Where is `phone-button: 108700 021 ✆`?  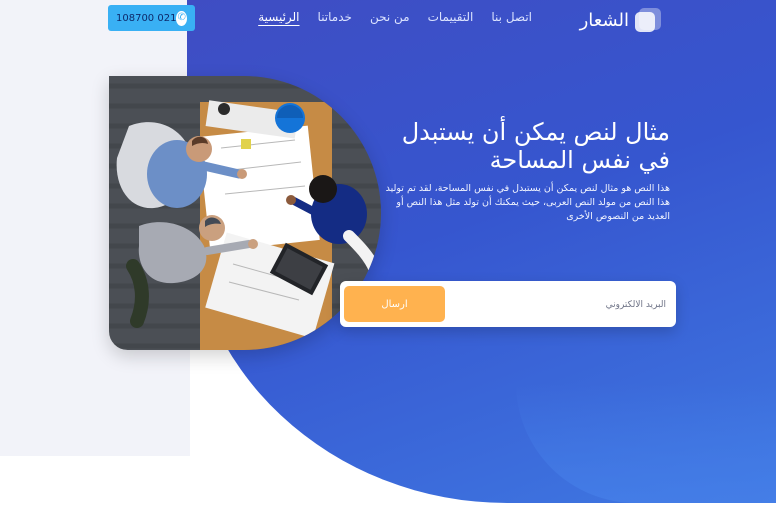
phone-button: 108700 021 ✆ is located at coordinates (151, 18).